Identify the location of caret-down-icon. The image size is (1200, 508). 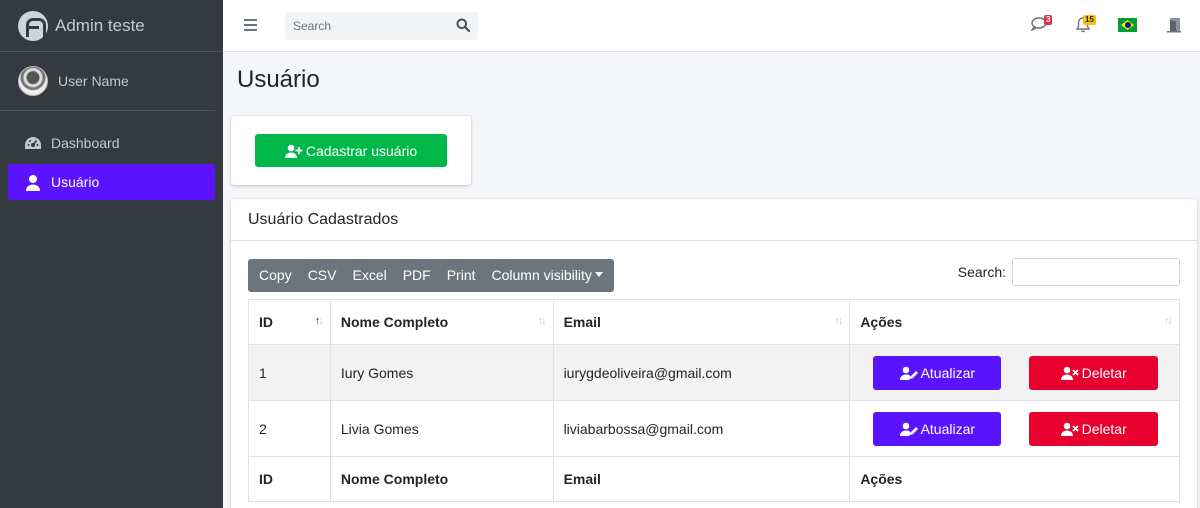
(598, 275).